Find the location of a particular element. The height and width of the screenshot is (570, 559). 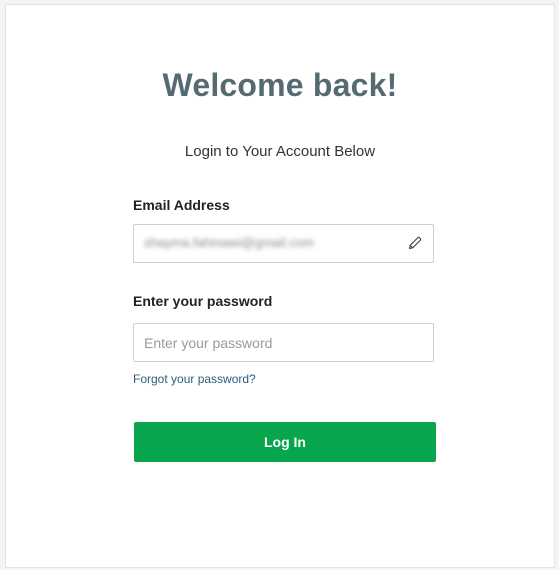

page-subtitle: Login to Your Account Below is located at coordinates (280, 151).